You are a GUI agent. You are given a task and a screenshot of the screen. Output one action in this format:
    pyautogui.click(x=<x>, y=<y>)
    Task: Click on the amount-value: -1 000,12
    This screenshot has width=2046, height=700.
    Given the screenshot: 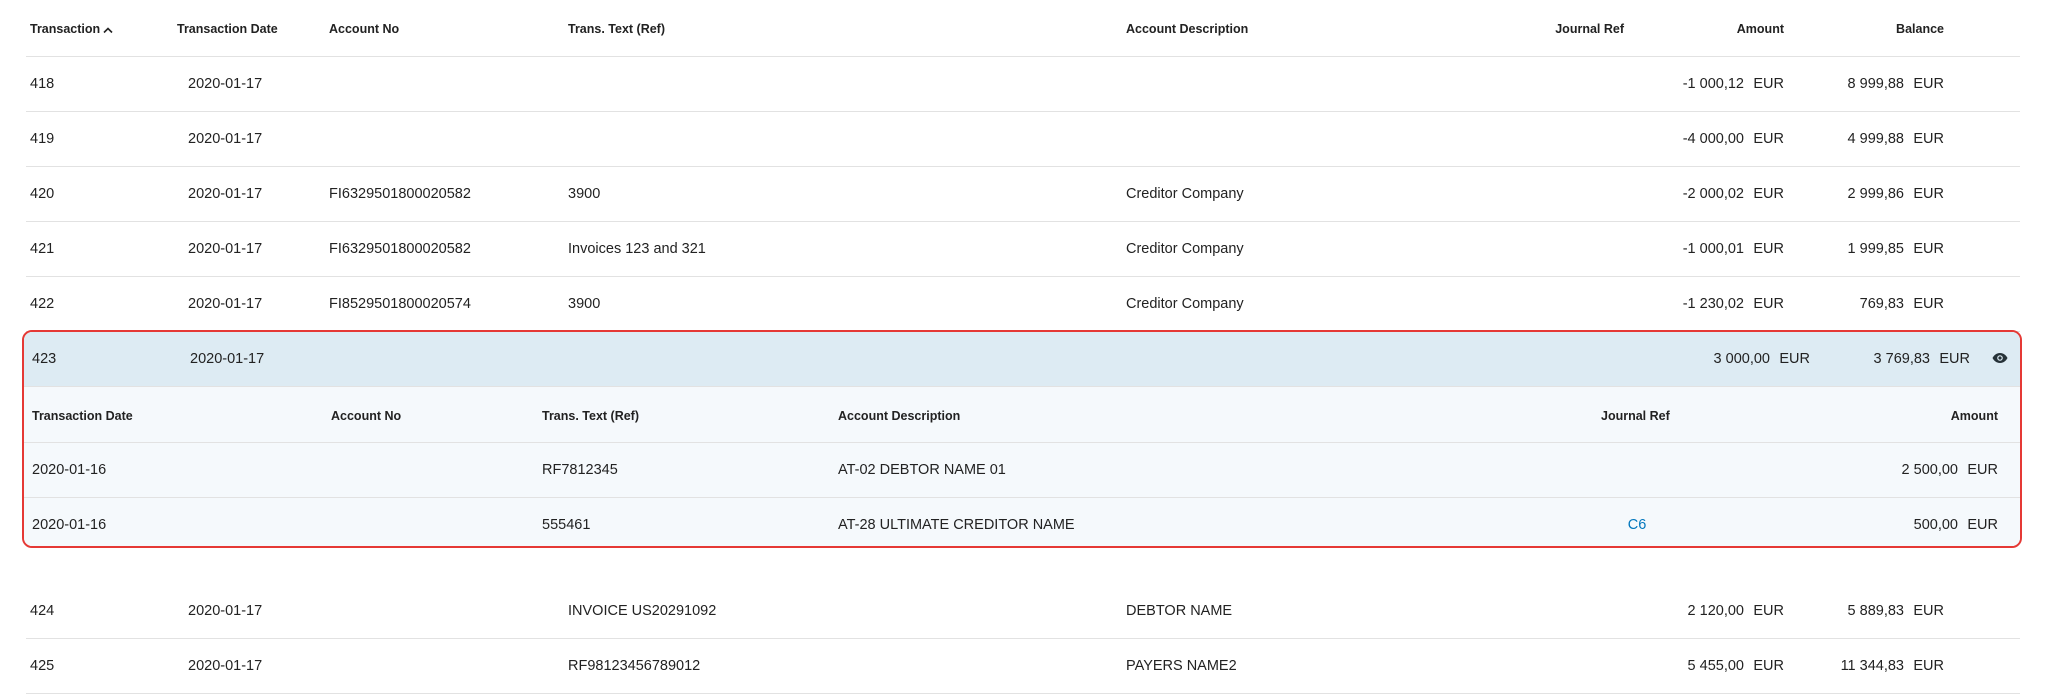 What is the action you would take?
    pyautogui.click(x=1713, y=84)
    